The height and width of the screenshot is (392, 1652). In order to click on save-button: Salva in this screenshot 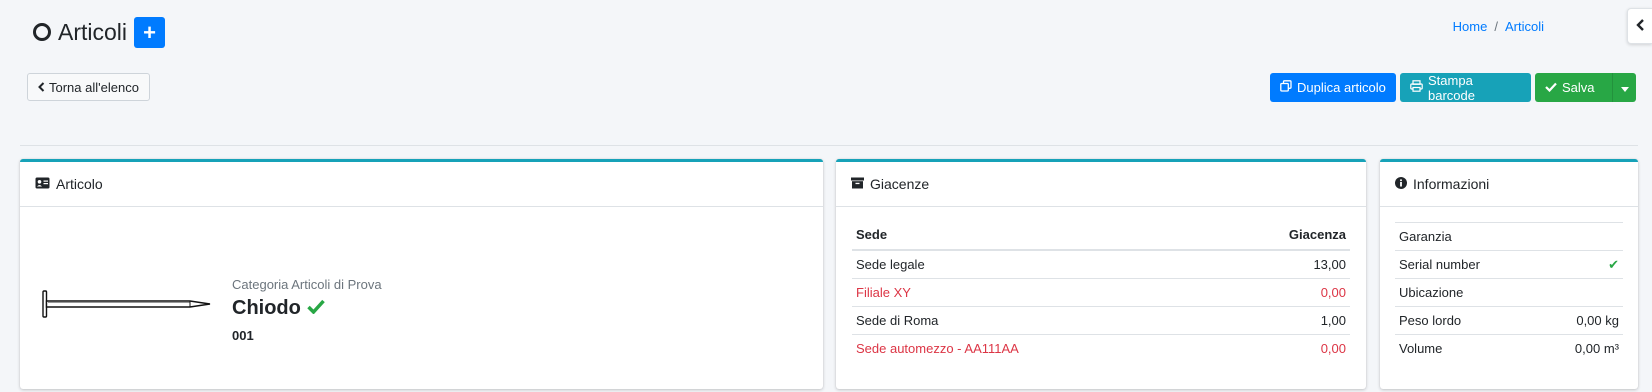, I will do `click(1573, 87)`.